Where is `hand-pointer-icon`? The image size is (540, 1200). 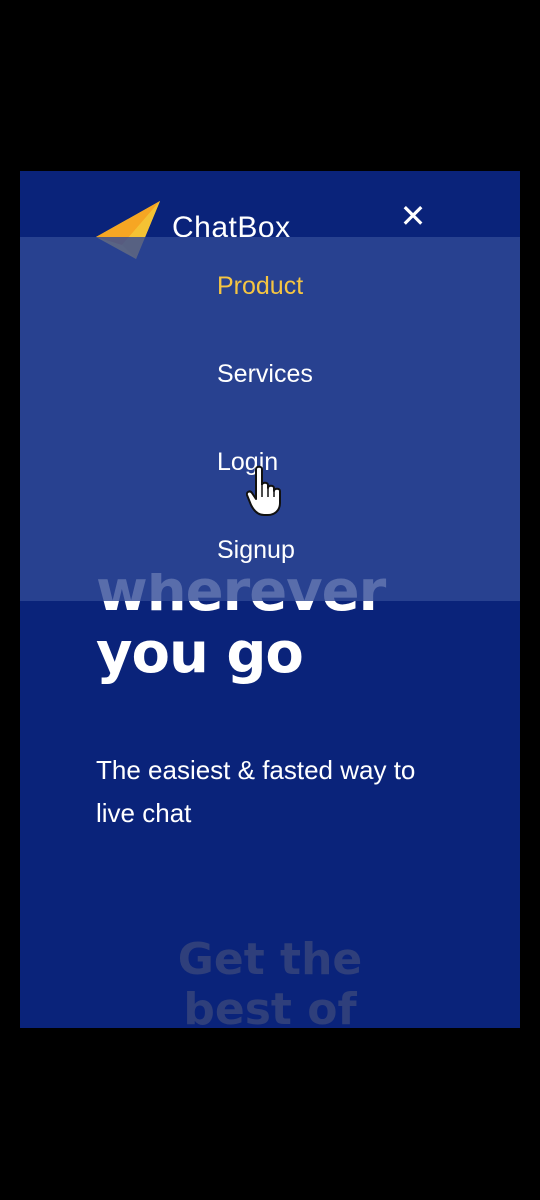 hand-pointer-icon is located at coordinates (263, 490).